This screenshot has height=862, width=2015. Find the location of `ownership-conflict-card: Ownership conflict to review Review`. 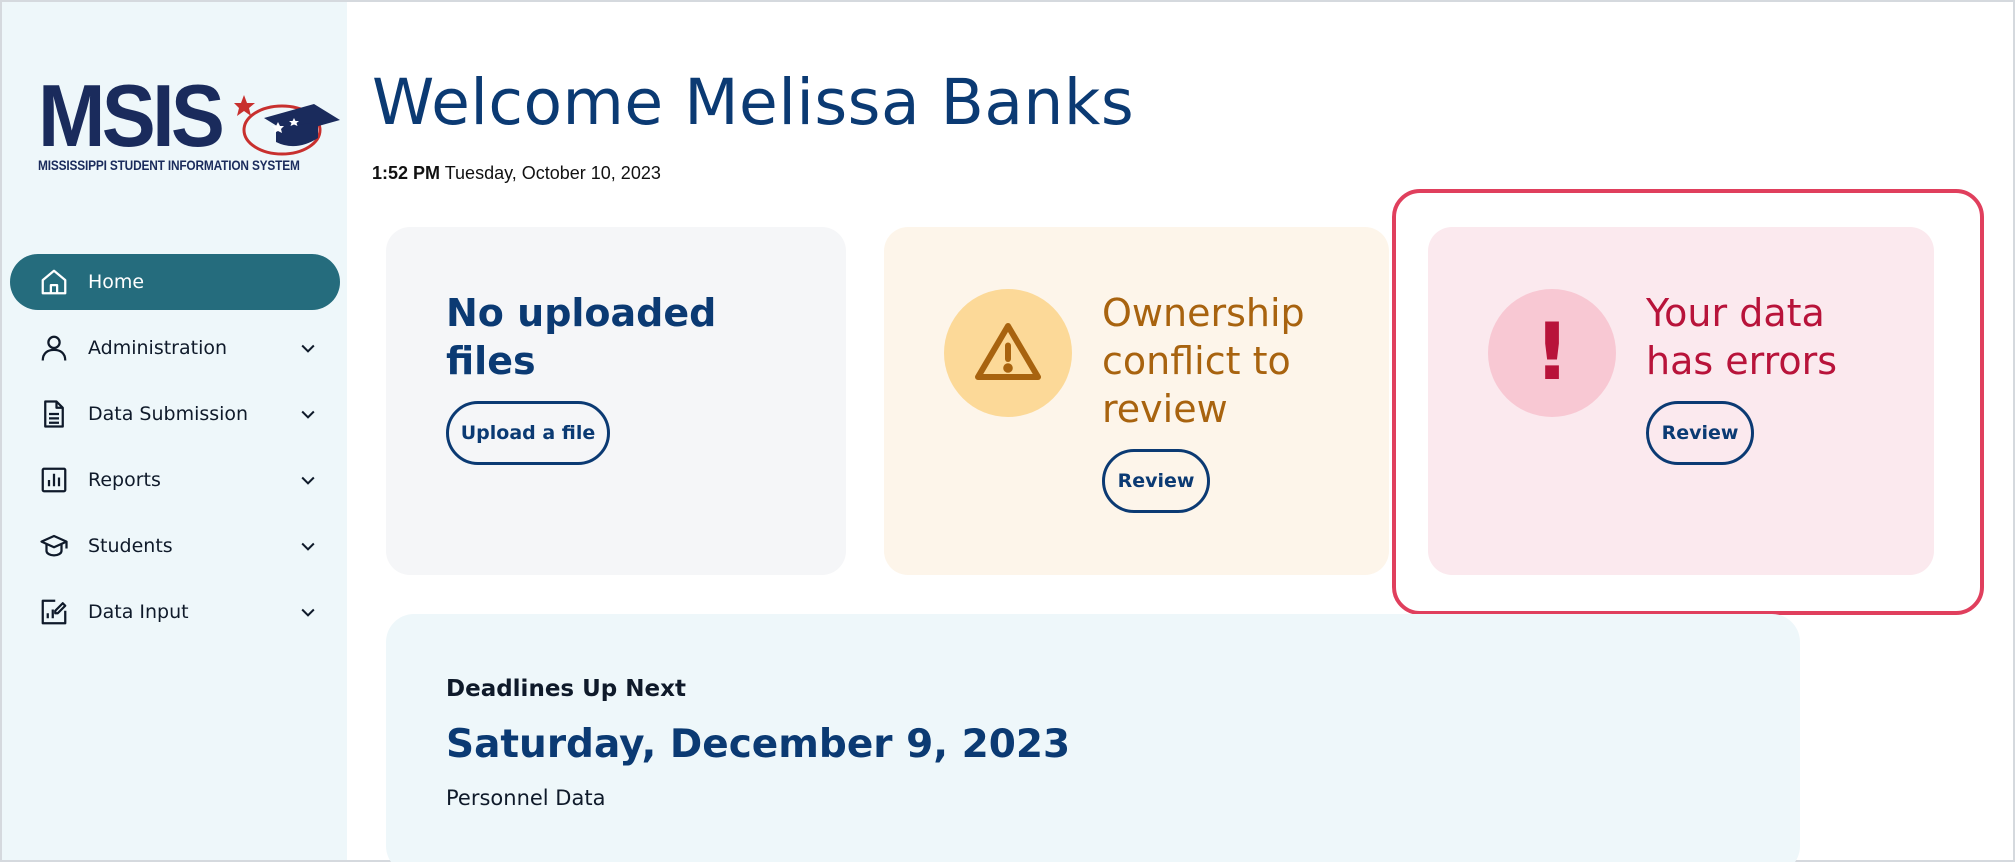

ownership-conflict-card: Ownership conflict to review Review is located at coordinates (1136, 401).